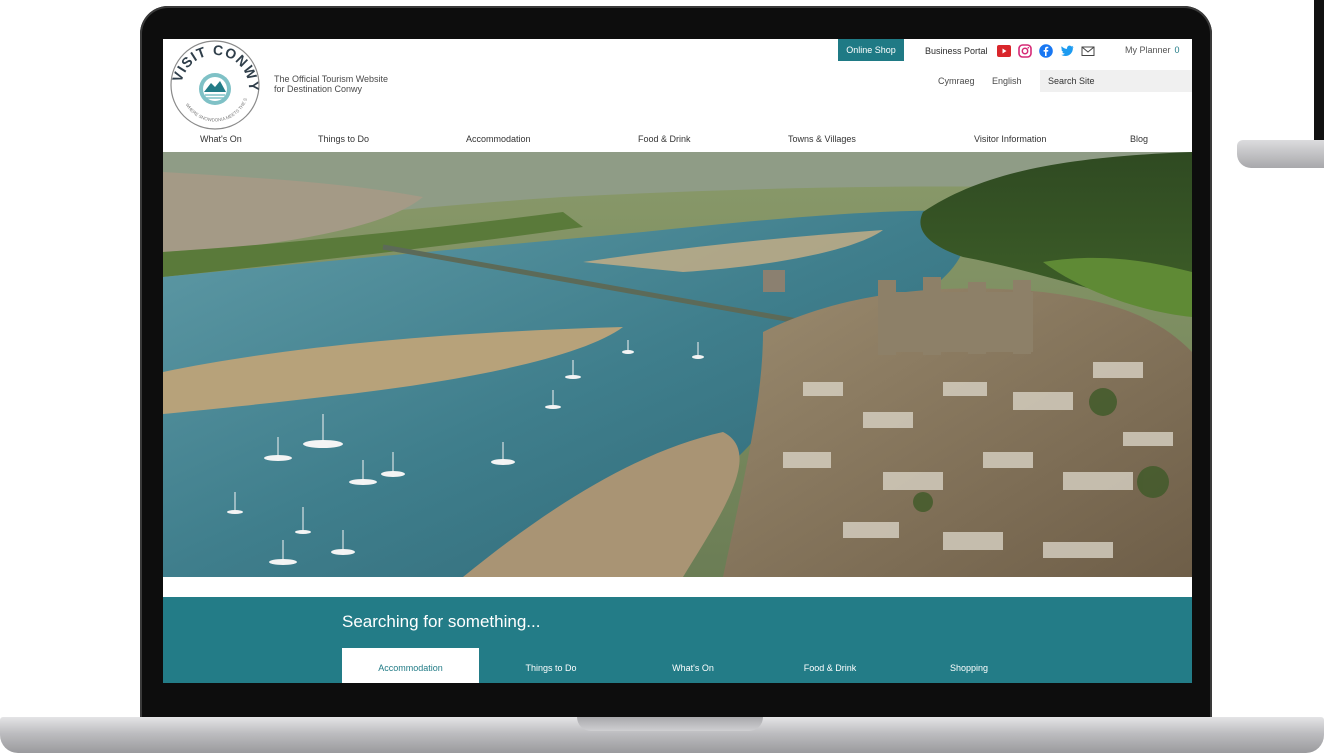  What do you see at coordinates (551, 665) in the screenshot?
I see `tab-things-to-do: Things to Do` at bounding box center [551, 665].